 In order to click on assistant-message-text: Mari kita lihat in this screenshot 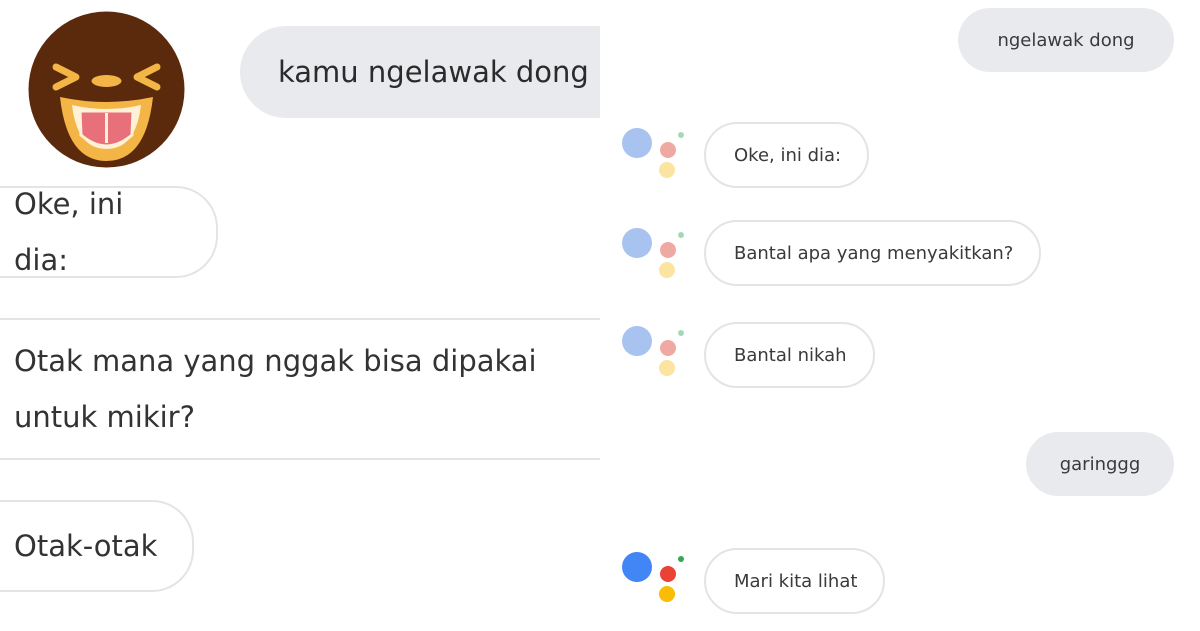, I will do `click(796, 581)`.